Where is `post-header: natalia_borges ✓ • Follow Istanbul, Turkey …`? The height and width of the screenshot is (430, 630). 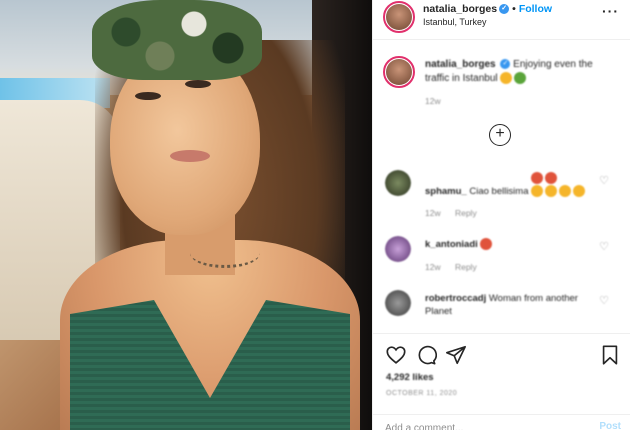
post-header: natalia_borges ✓ • Follow Istanbul, Turkey … is located at coordinates (501, 20).